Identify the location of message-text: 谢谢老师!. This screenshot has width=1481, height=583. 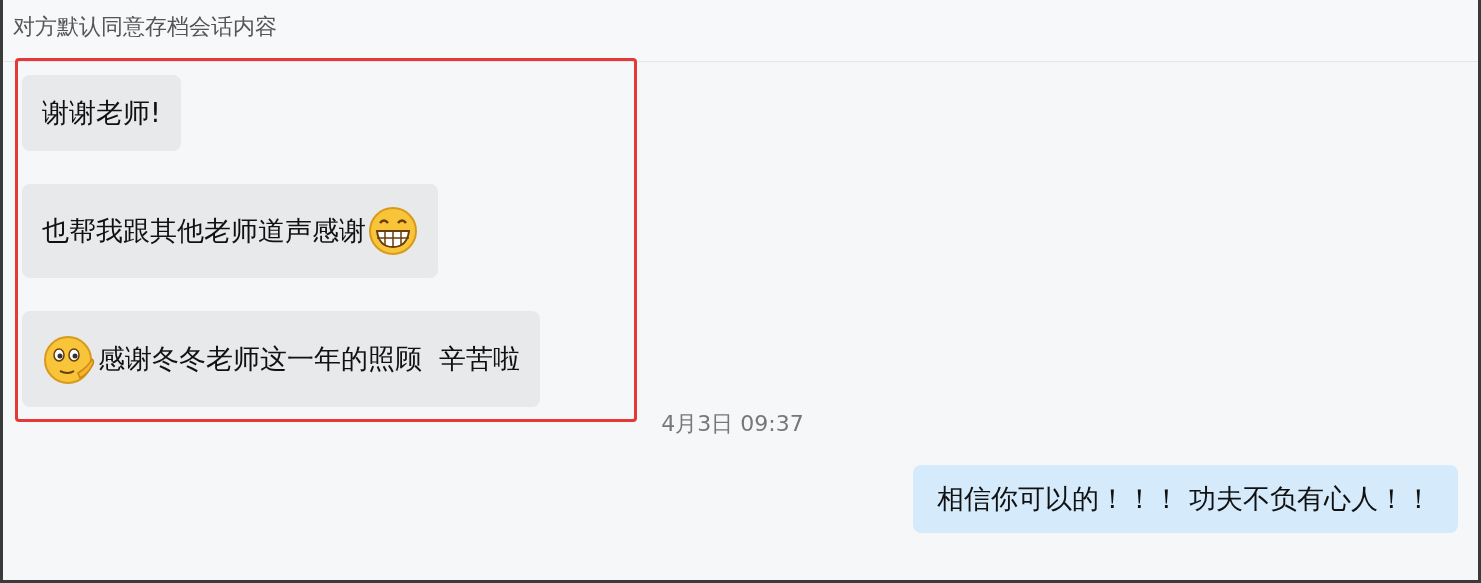
(101, 113).